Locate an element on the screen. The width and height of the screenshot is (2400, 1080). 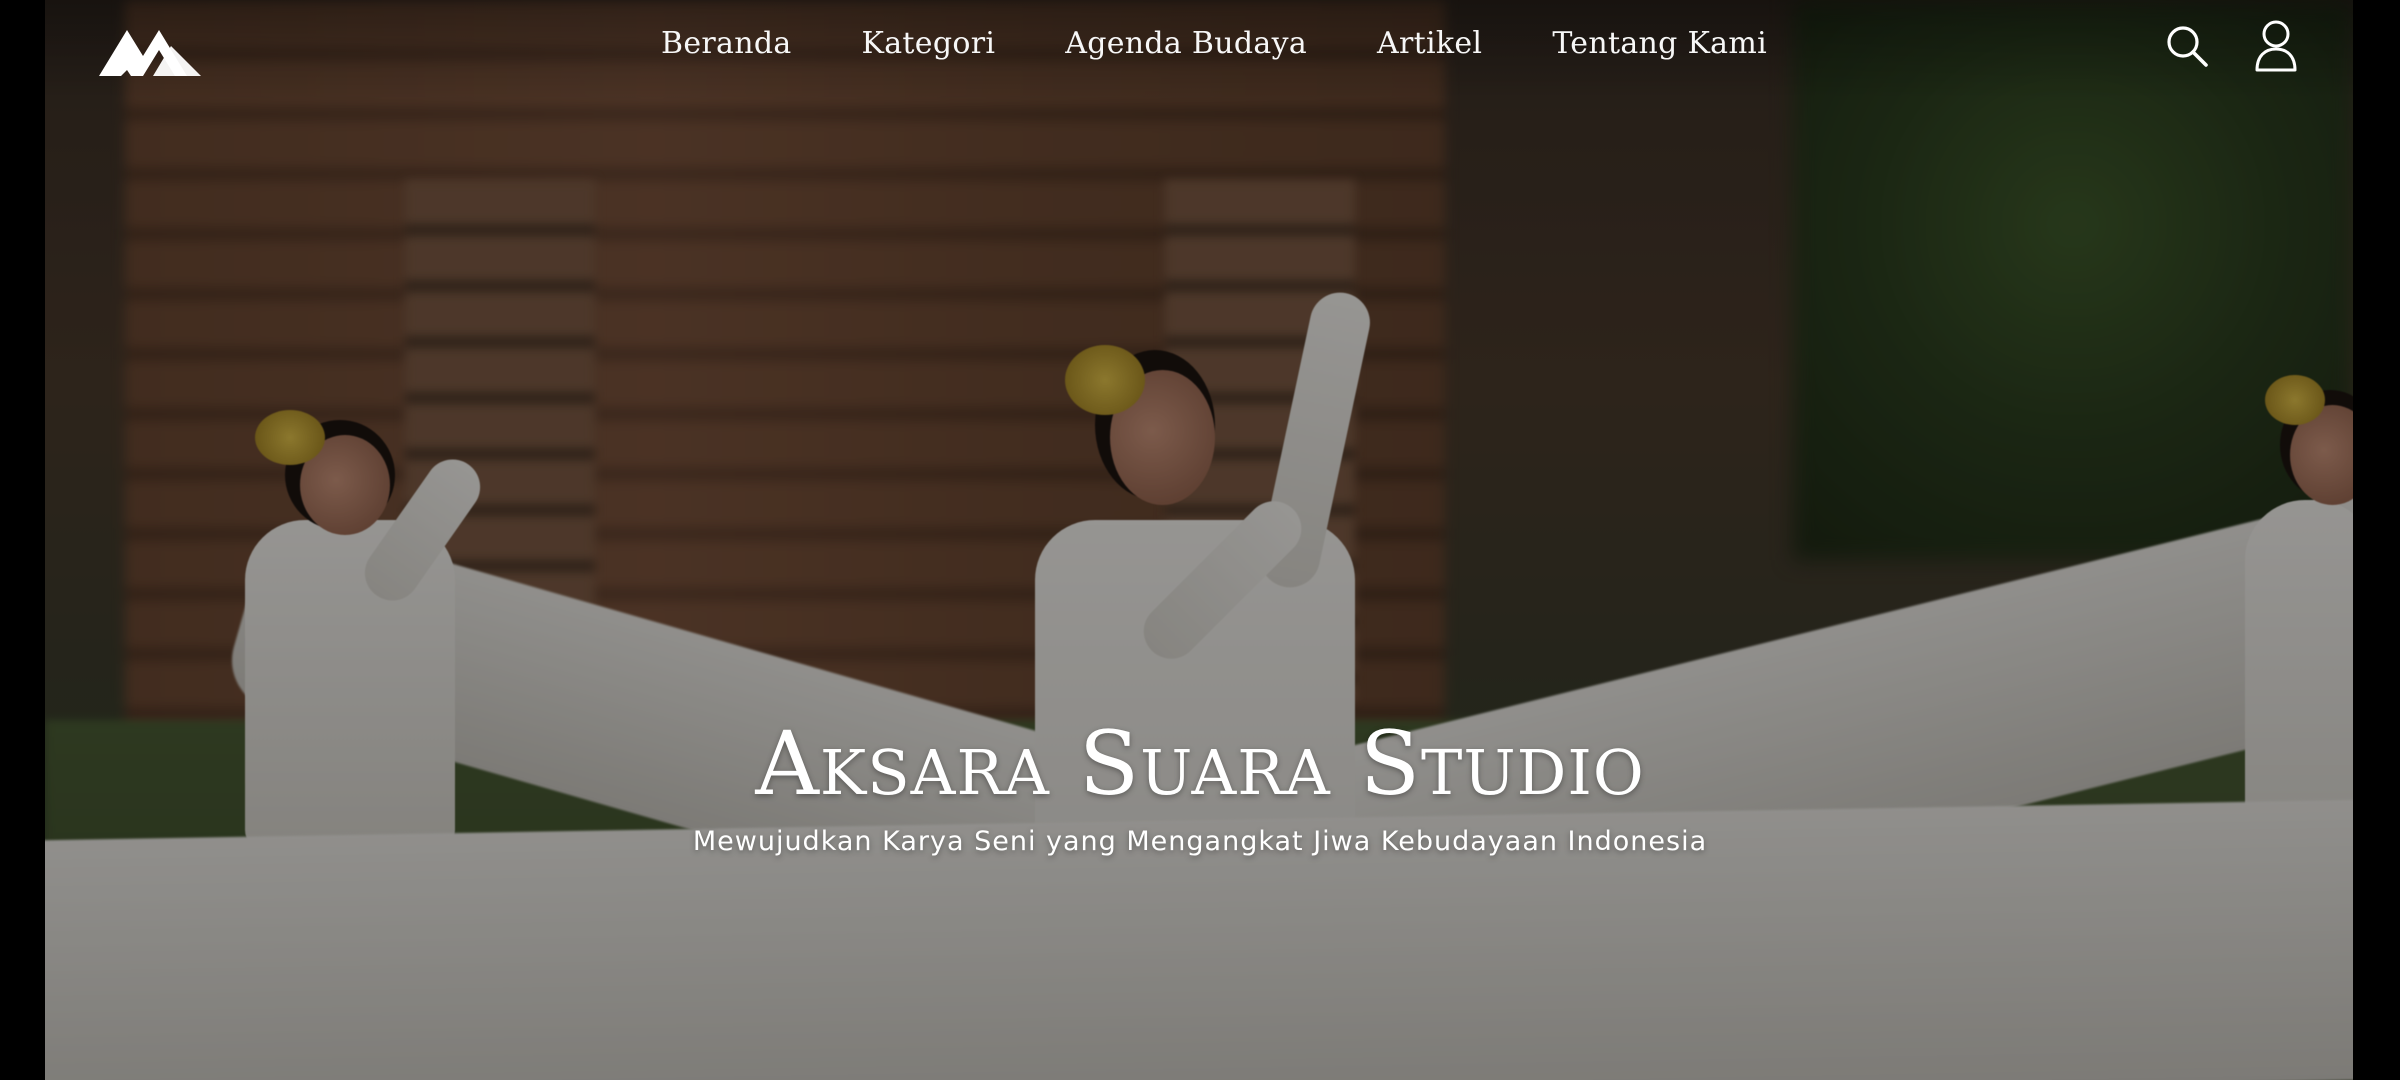
nav-kategori: Kategori is located at coordinates (929, 43).